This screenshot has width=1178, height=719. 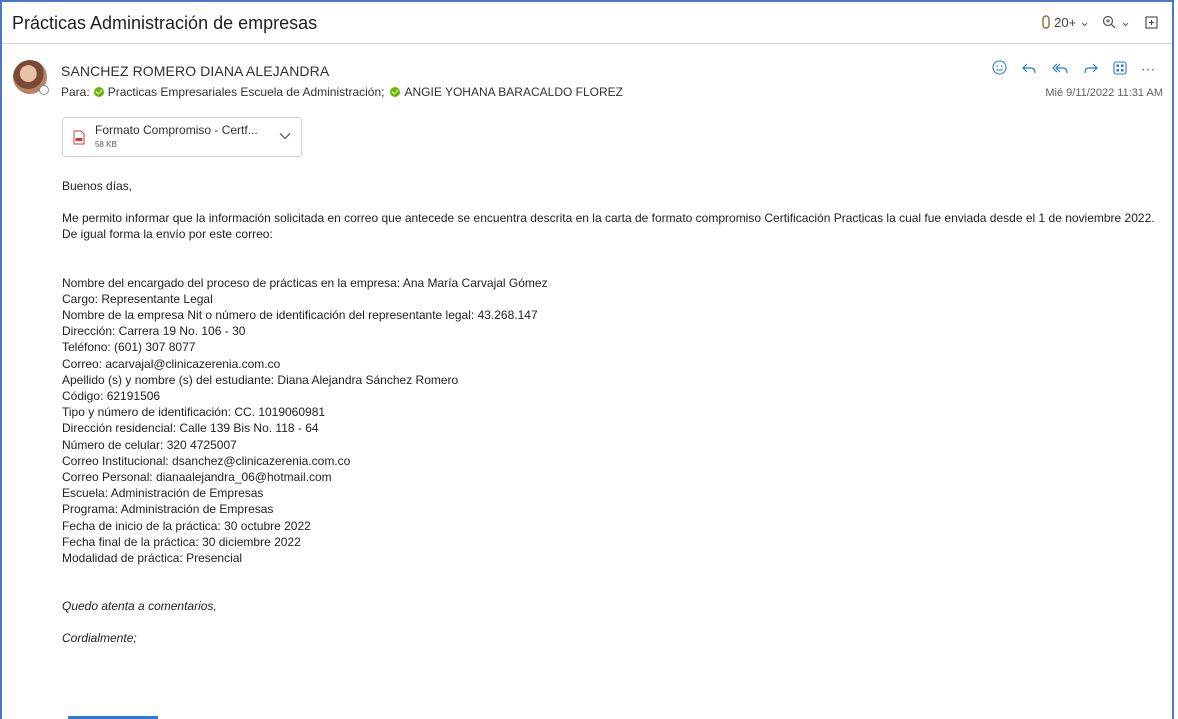 I want to click on closing-line: Quedo atenta a comentarios,, so click(x=139, y=606).